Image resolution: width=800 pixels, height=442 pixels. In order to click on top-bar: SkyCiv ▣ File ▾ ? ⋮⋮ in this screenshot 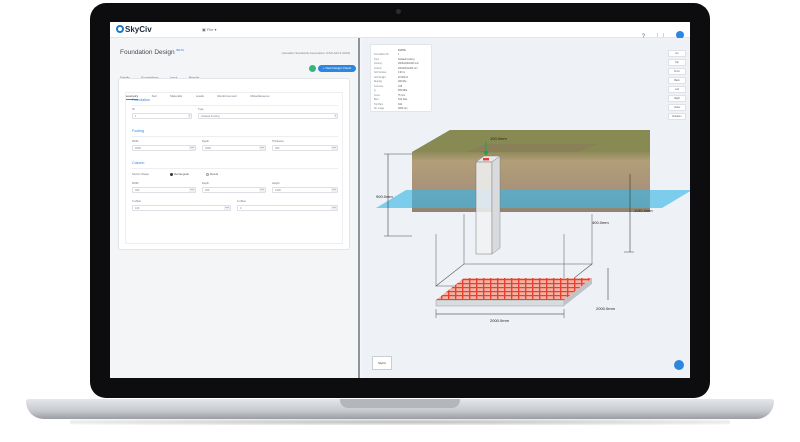, I will do `click(400, 31)`.